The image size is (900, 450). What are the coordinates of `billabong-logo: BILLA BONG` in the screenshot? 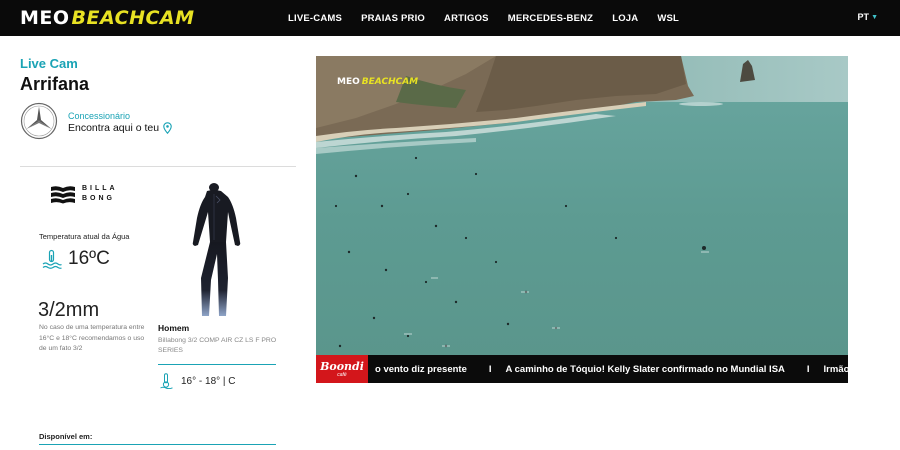 It's located at (84, 194).